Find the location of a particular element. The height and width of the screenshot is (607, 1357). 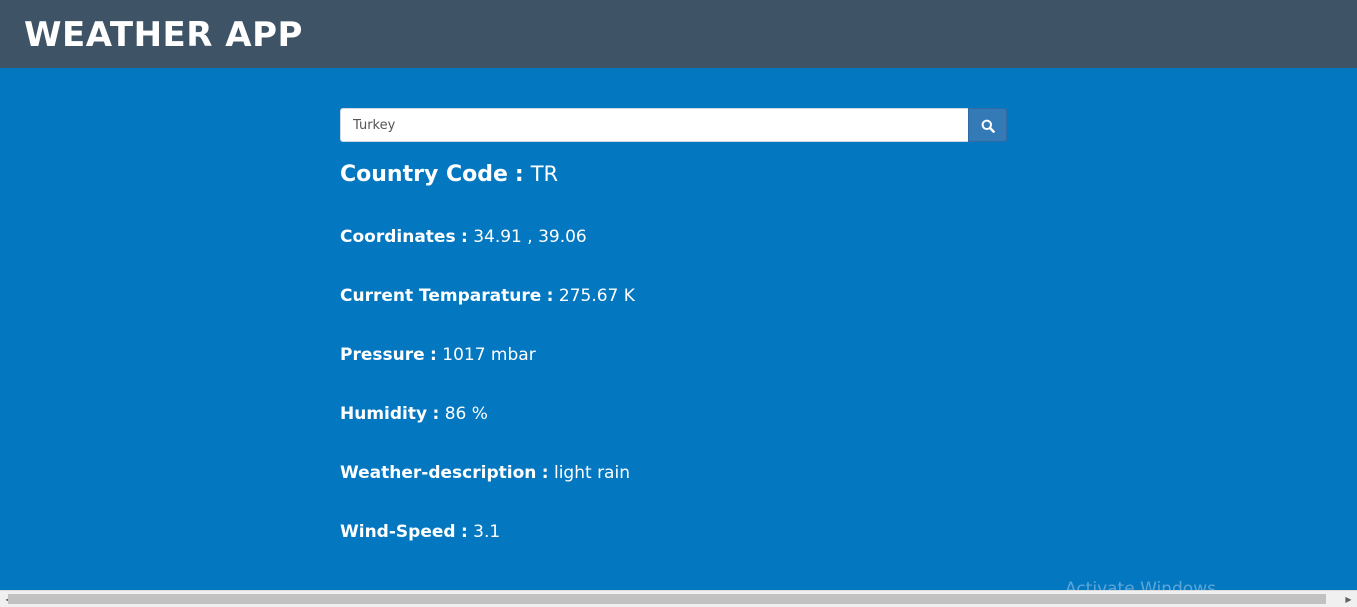

description-label: Weather-description is located at coordinates (438, 473).